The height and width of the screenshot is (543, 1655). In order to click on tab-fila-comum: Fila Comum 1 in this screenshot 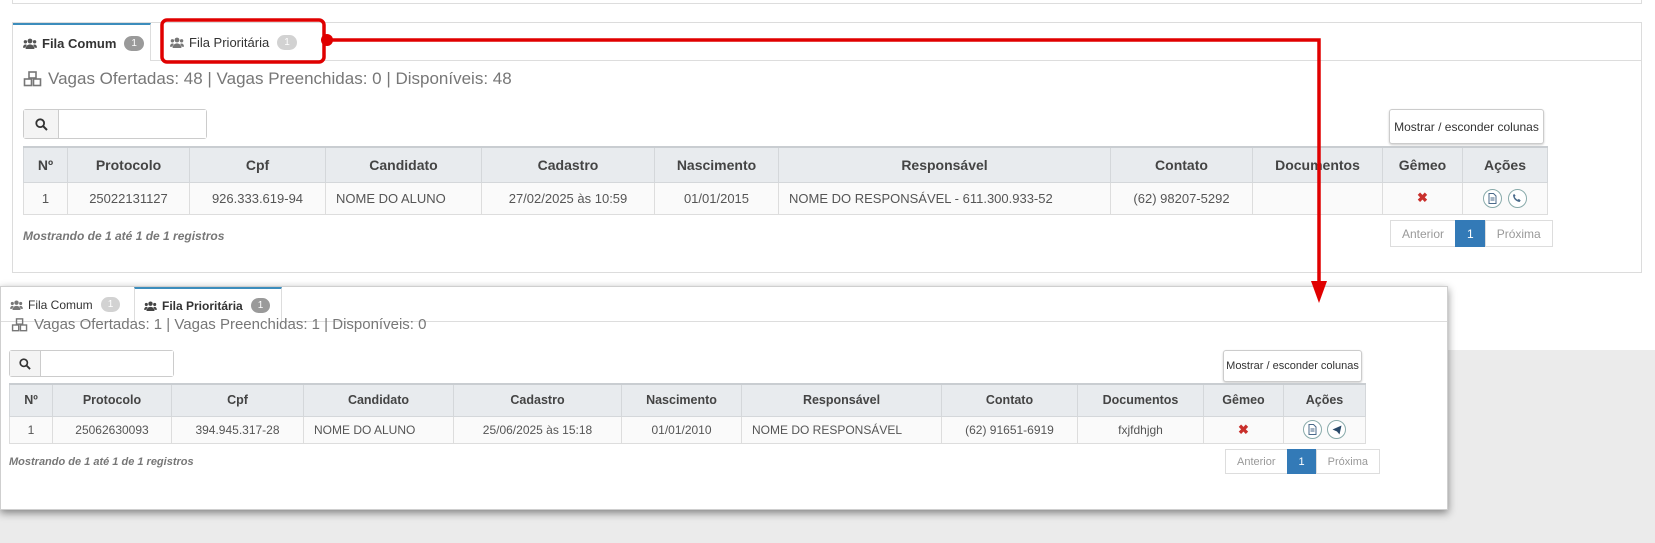, I will do `click(82, 42)`.